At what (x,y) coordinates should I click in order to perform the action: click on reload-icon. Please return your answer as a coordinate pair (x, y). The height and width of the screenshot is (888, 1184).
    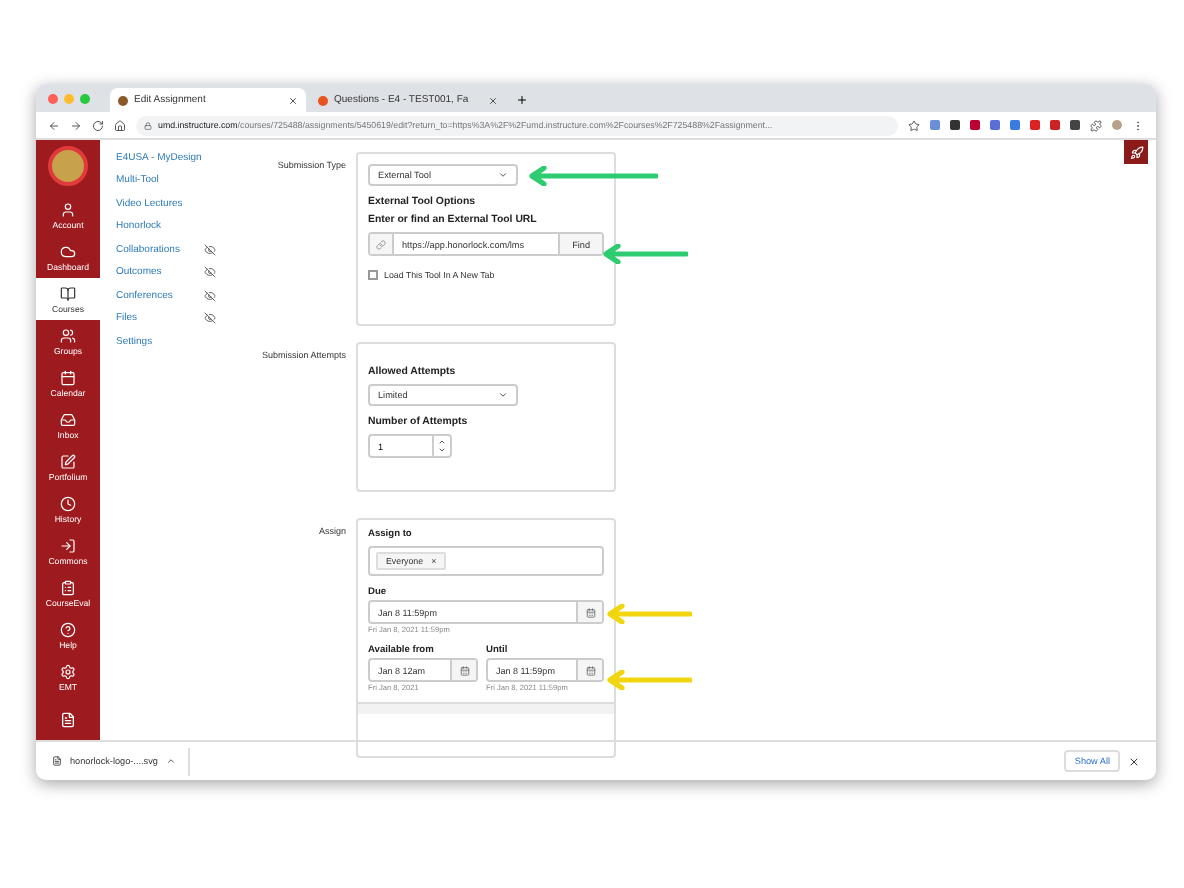
    Looking at the image, I should click on (98, 125).